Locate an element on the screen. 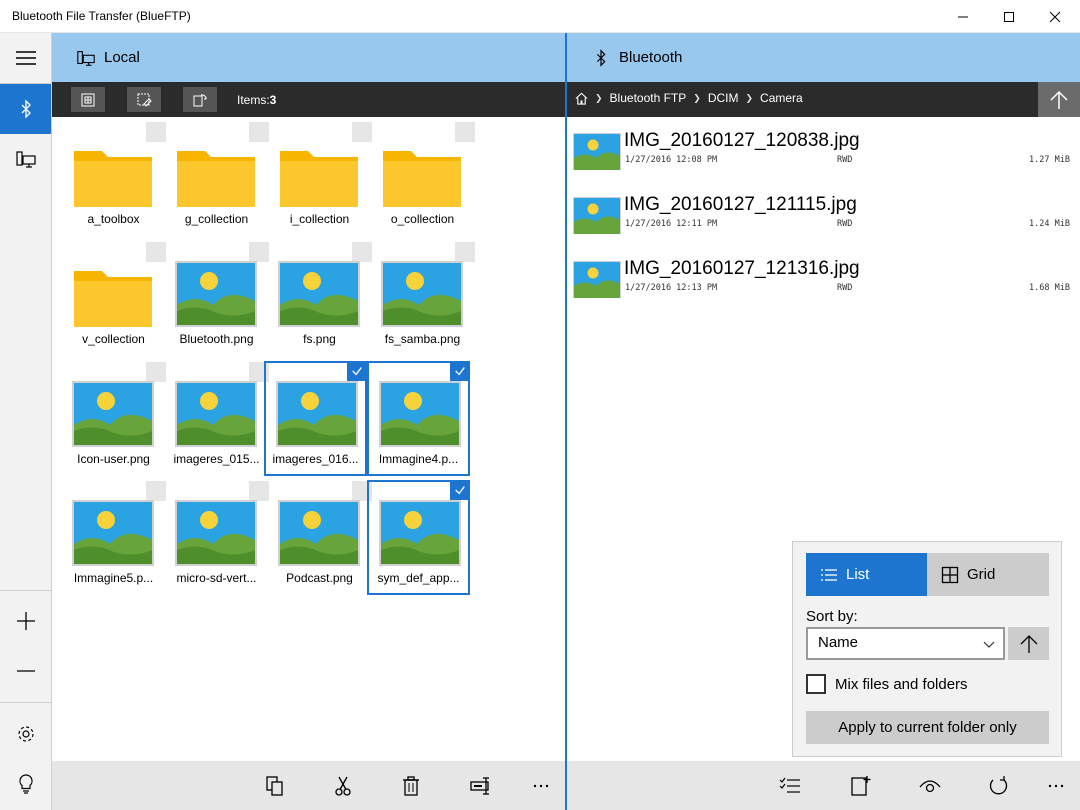 The image size is (1080, 810). image-icon is located at coordinates (597, 151).